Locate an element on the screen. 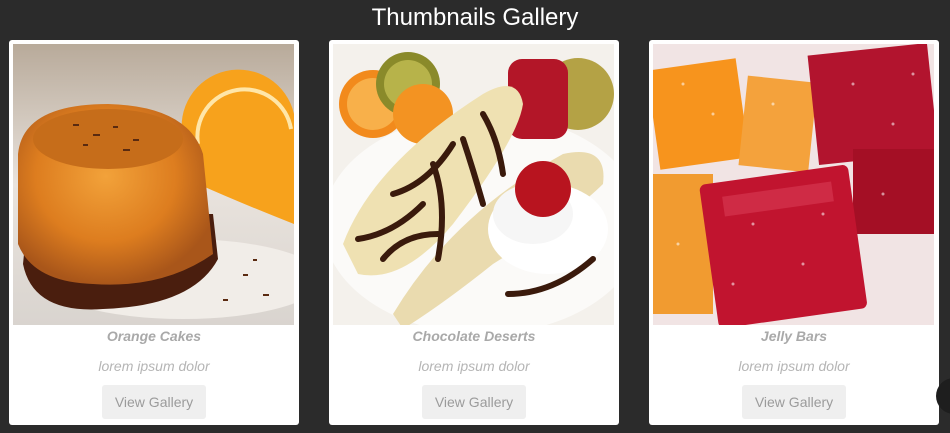  card-title: Orange Cakes is located at coordinates (154, 336).